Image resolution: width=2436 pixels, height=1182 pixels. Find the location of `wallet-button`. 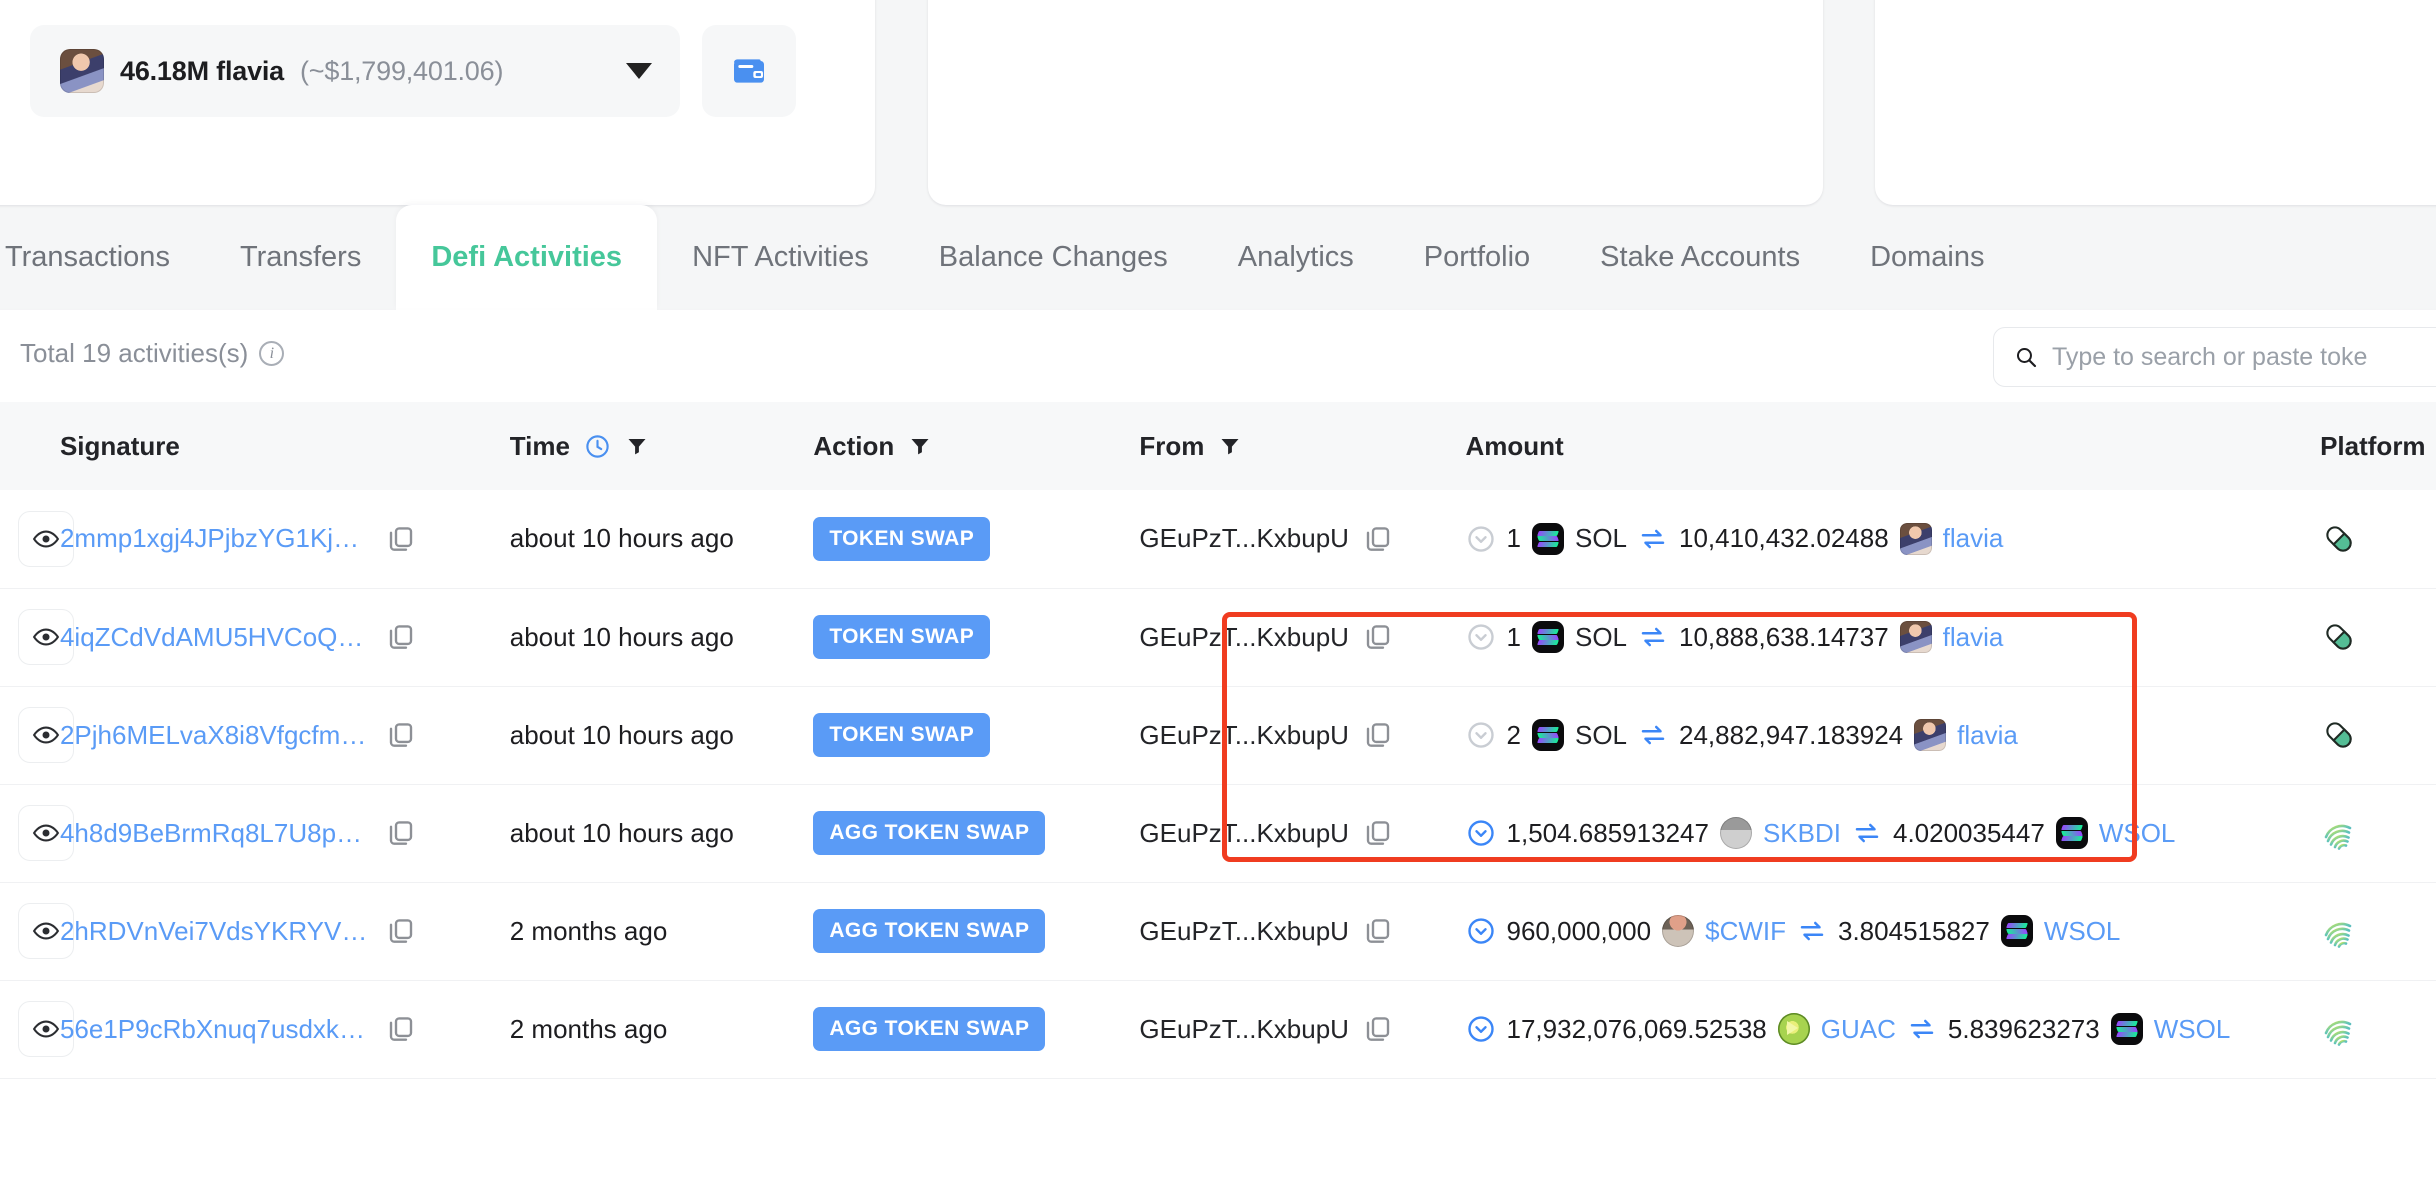

wallet-button is located at coordinates (749, 71).